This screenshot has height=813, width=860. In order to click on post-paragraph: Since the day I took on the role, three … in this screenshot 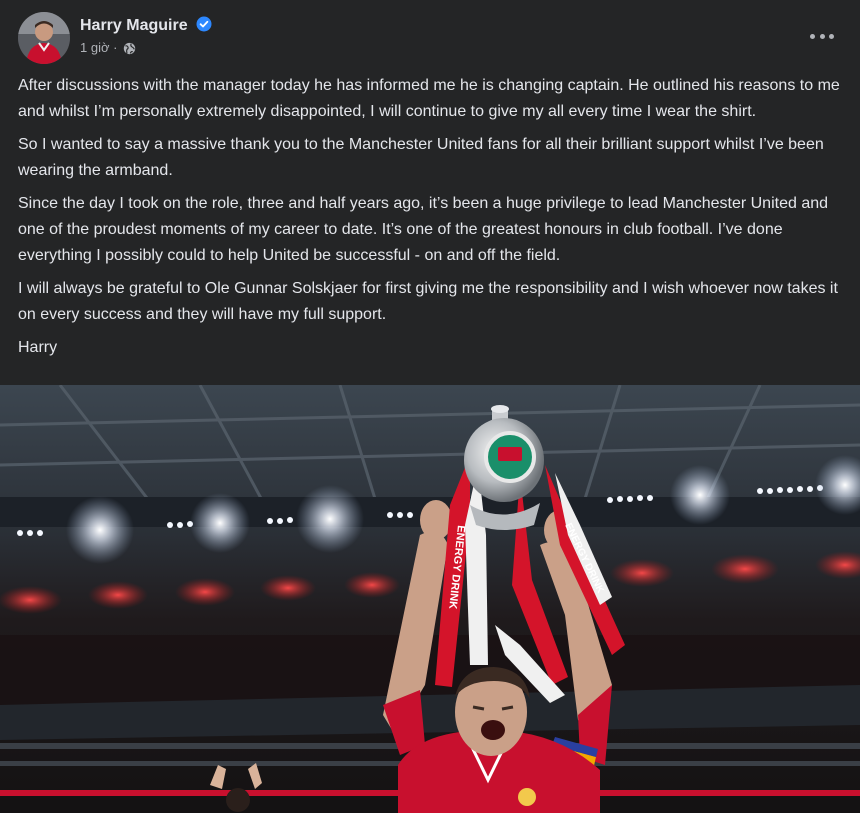, I will do `click(423, 229)`.